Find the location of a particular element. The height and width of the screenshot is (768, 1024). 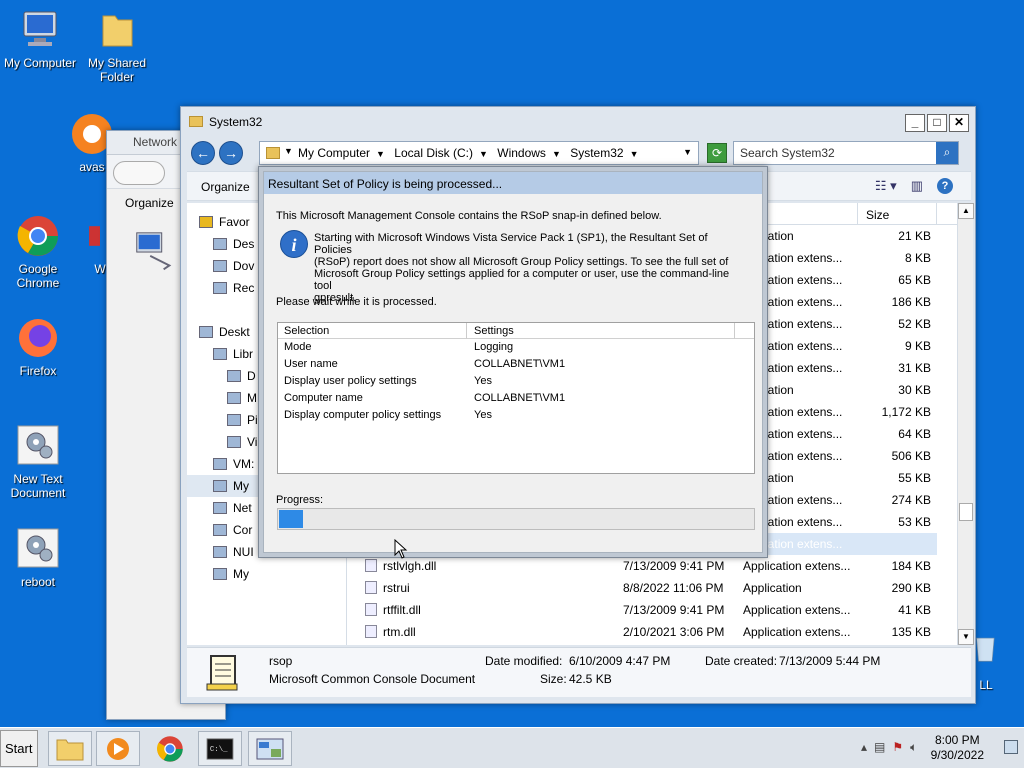

column-header-settings: Settings is located at coordinates (494, 331).